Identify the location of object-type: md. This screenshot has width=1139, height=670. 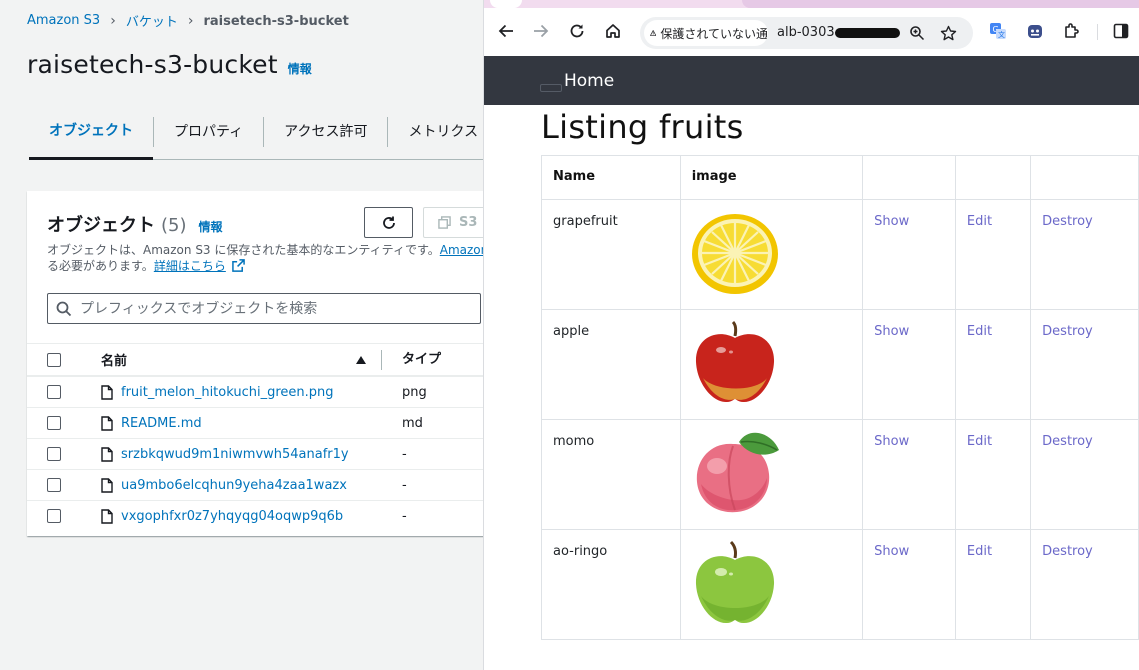
(412, 423).